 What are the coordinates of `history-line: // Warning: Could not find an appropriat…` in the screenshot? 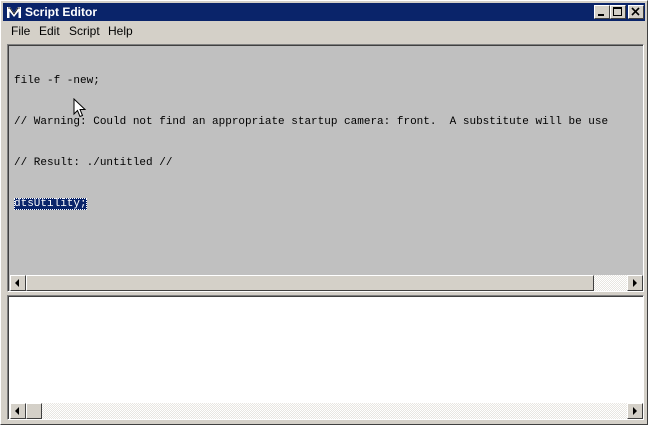 It's located at (311, 121).